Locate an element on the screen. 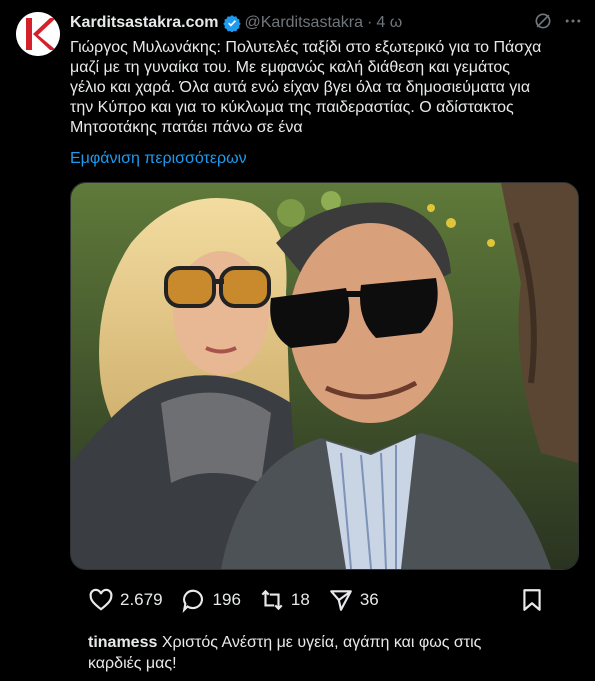 The image size is (595, 681). reply-button: 196 is located at coordinates (211, 600).